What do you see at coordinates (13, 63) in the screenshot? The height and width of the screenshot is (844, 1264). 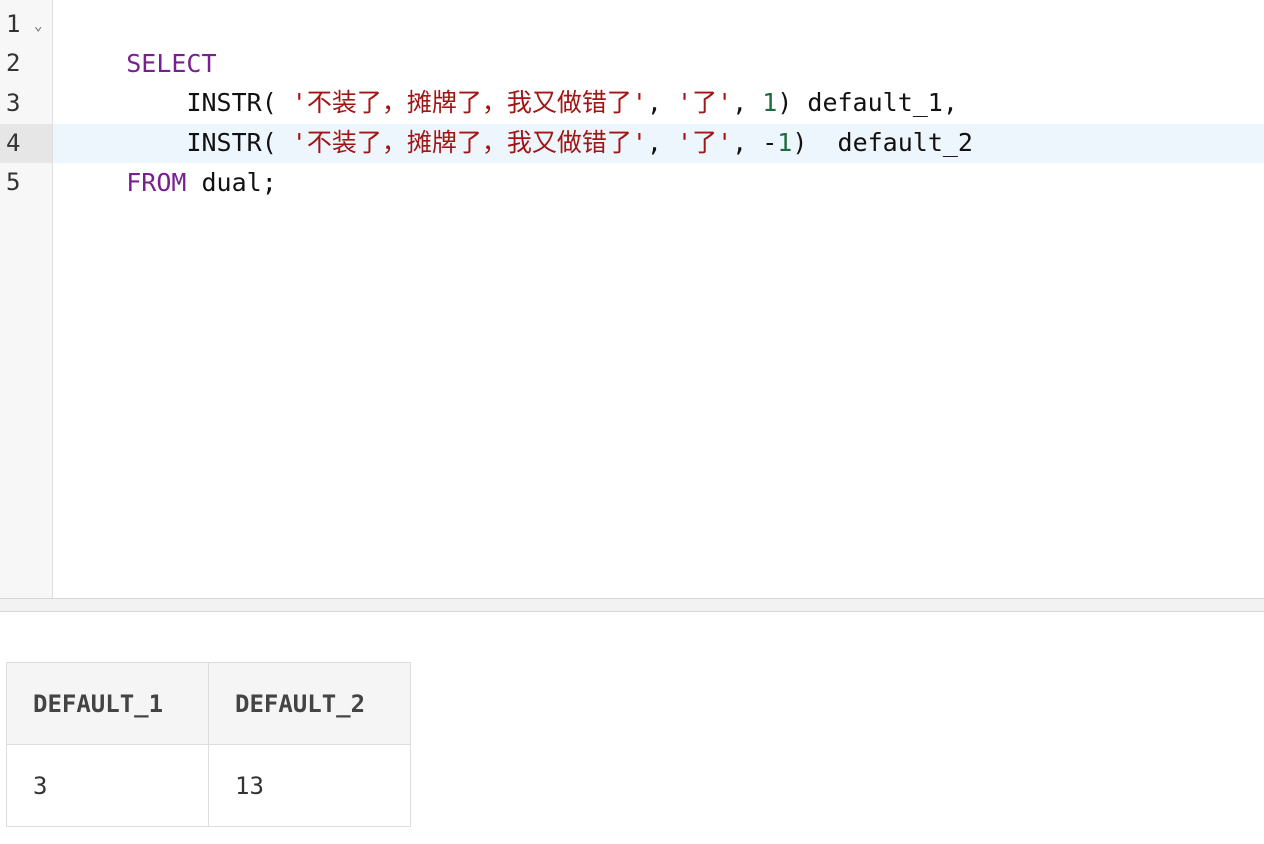 I see `line-number-text: 2` at bounding box center [13, 63].